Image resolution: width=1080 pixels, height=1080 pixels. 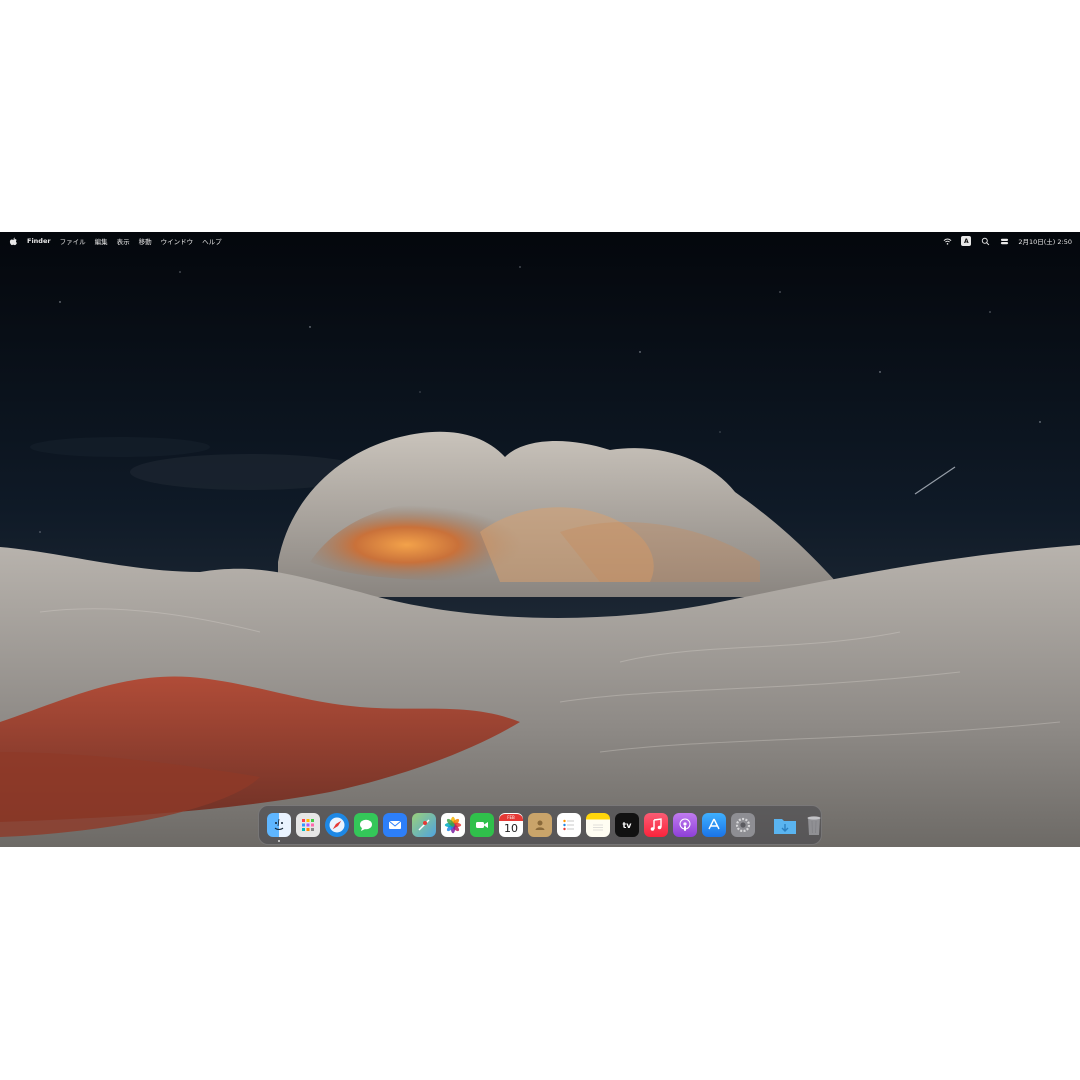 I want to click on menu-edit: 編集, so click(x=101, y=241).